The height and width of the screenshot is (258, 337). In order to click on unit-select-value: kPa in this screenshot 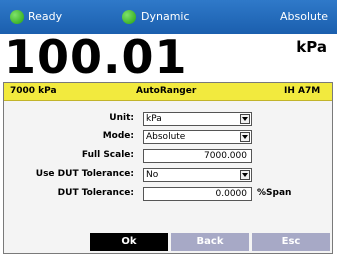, I will do `click(154, 119)`.